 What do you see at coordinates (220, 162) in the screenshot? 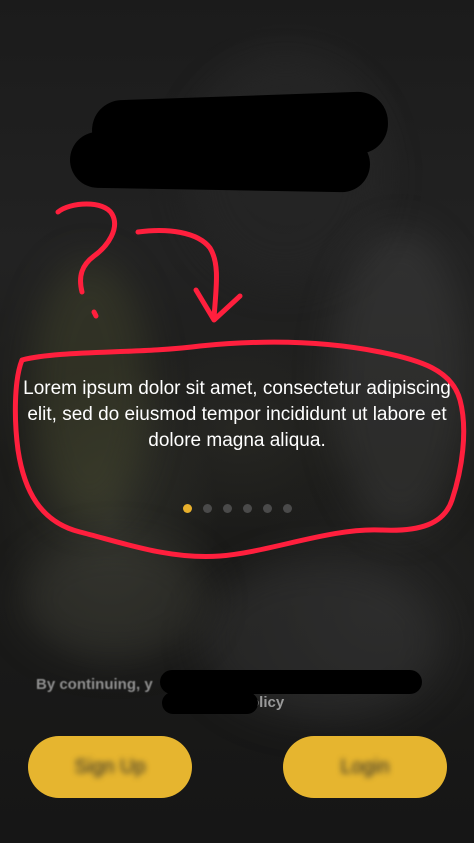
I see `redacted-title` at bounding box center [220, 162].